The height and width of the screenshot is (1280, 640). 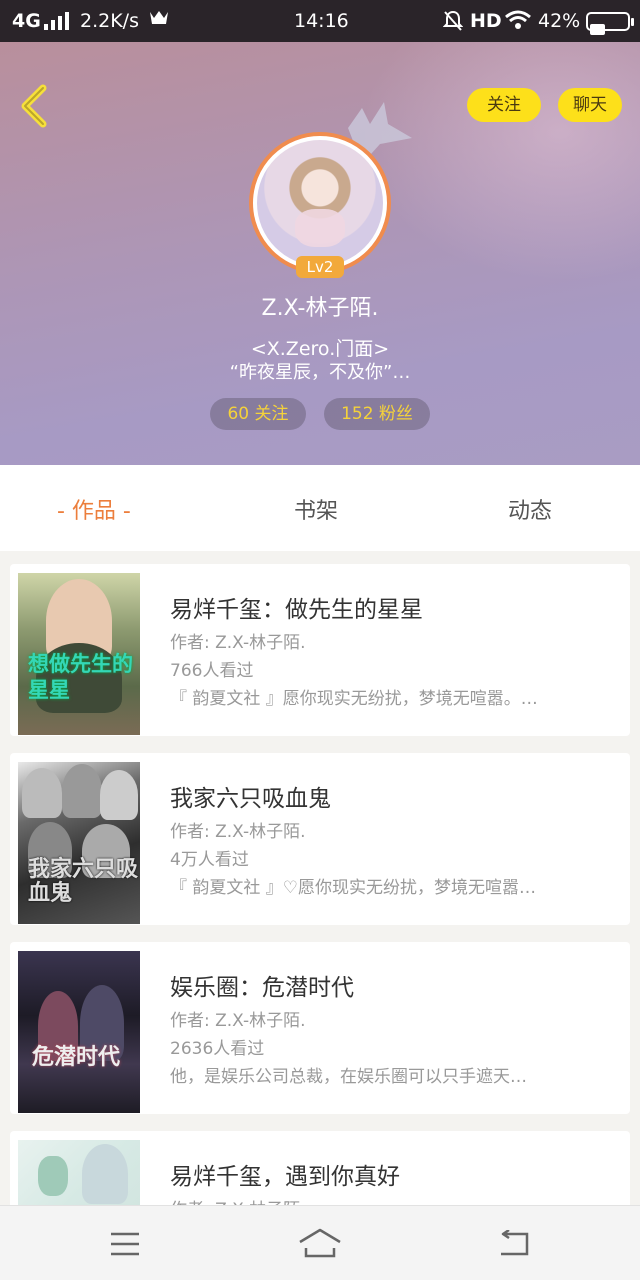 I want to click on book-title: 易烊千玺：做先生的星星, so click(x=296, y=610).